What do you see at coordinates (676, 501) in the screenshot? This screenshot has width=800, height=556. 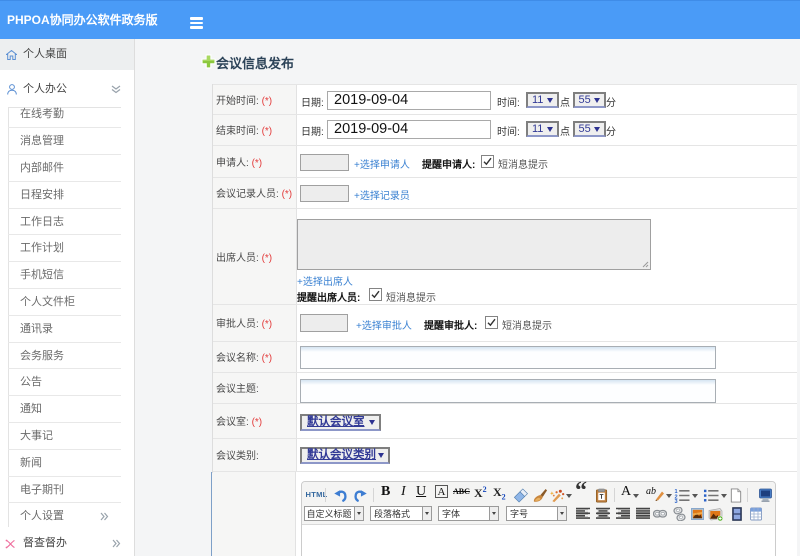 I see `svg-text: 3` at bounding box center [676, 501].